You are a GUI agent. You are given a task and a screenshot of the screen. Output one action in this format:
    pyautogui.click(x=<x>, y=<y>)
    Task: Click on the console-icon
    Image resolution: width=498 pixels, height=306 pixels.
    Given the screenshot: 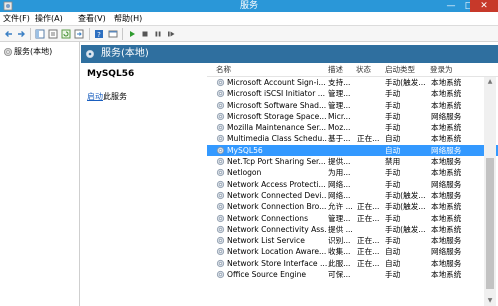 What is the action you would take?
    pyautogui.click(x=113, y=34)
    